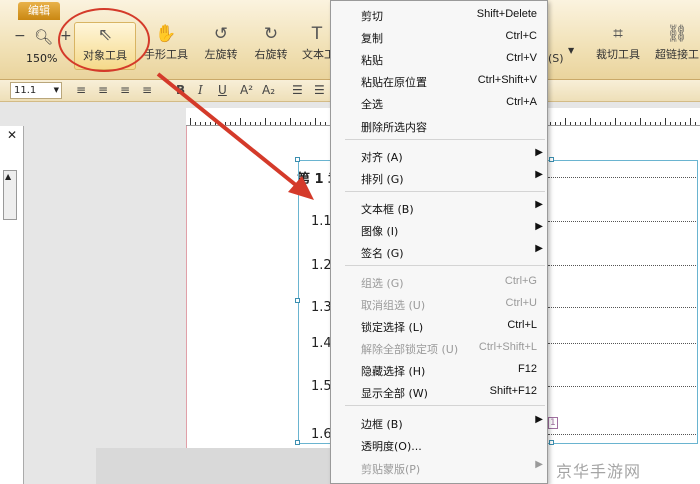  What do you see at coordinates (382, 283) in the screenshot?
I see `menu-item-label: 组选 (G)` at bounding box center [382, 283].